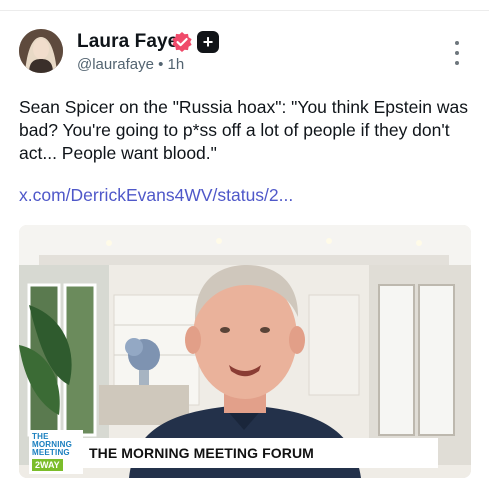  I want to click on subscriber-plus-badge: +, so click(208, 42).